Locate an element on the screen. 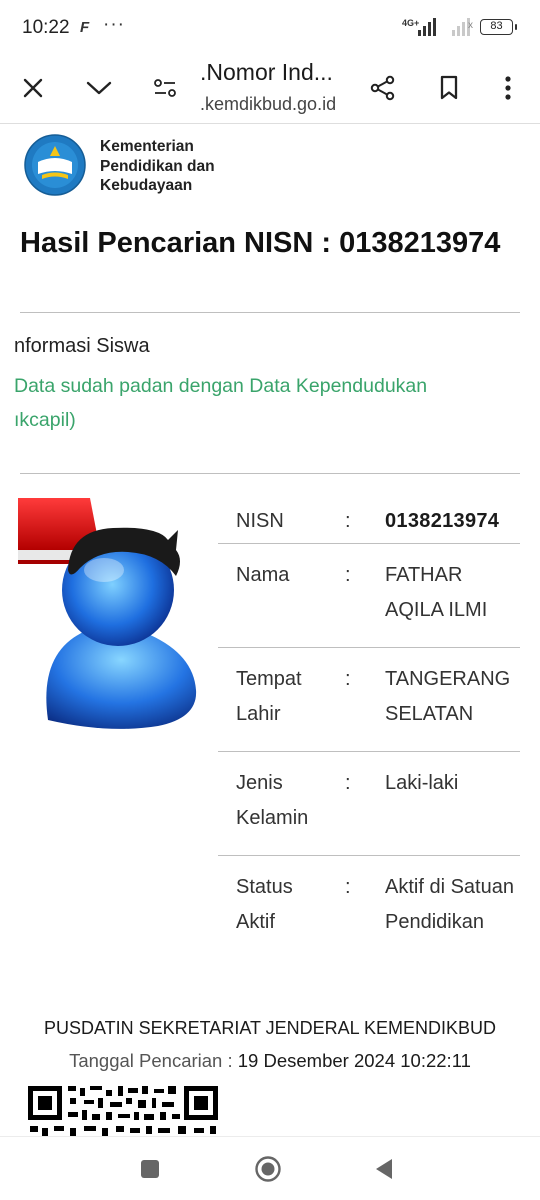  info-section-title: nformasi Siswa is located at coordinates (82, 346).